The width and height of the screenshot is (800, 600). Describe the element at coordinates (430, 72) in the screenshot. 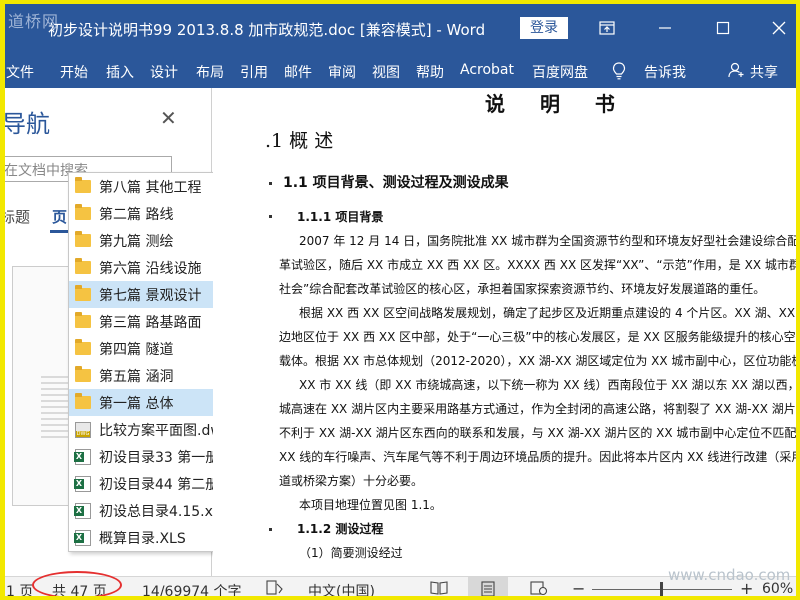

I see `tab-help: 帮助` at that location.